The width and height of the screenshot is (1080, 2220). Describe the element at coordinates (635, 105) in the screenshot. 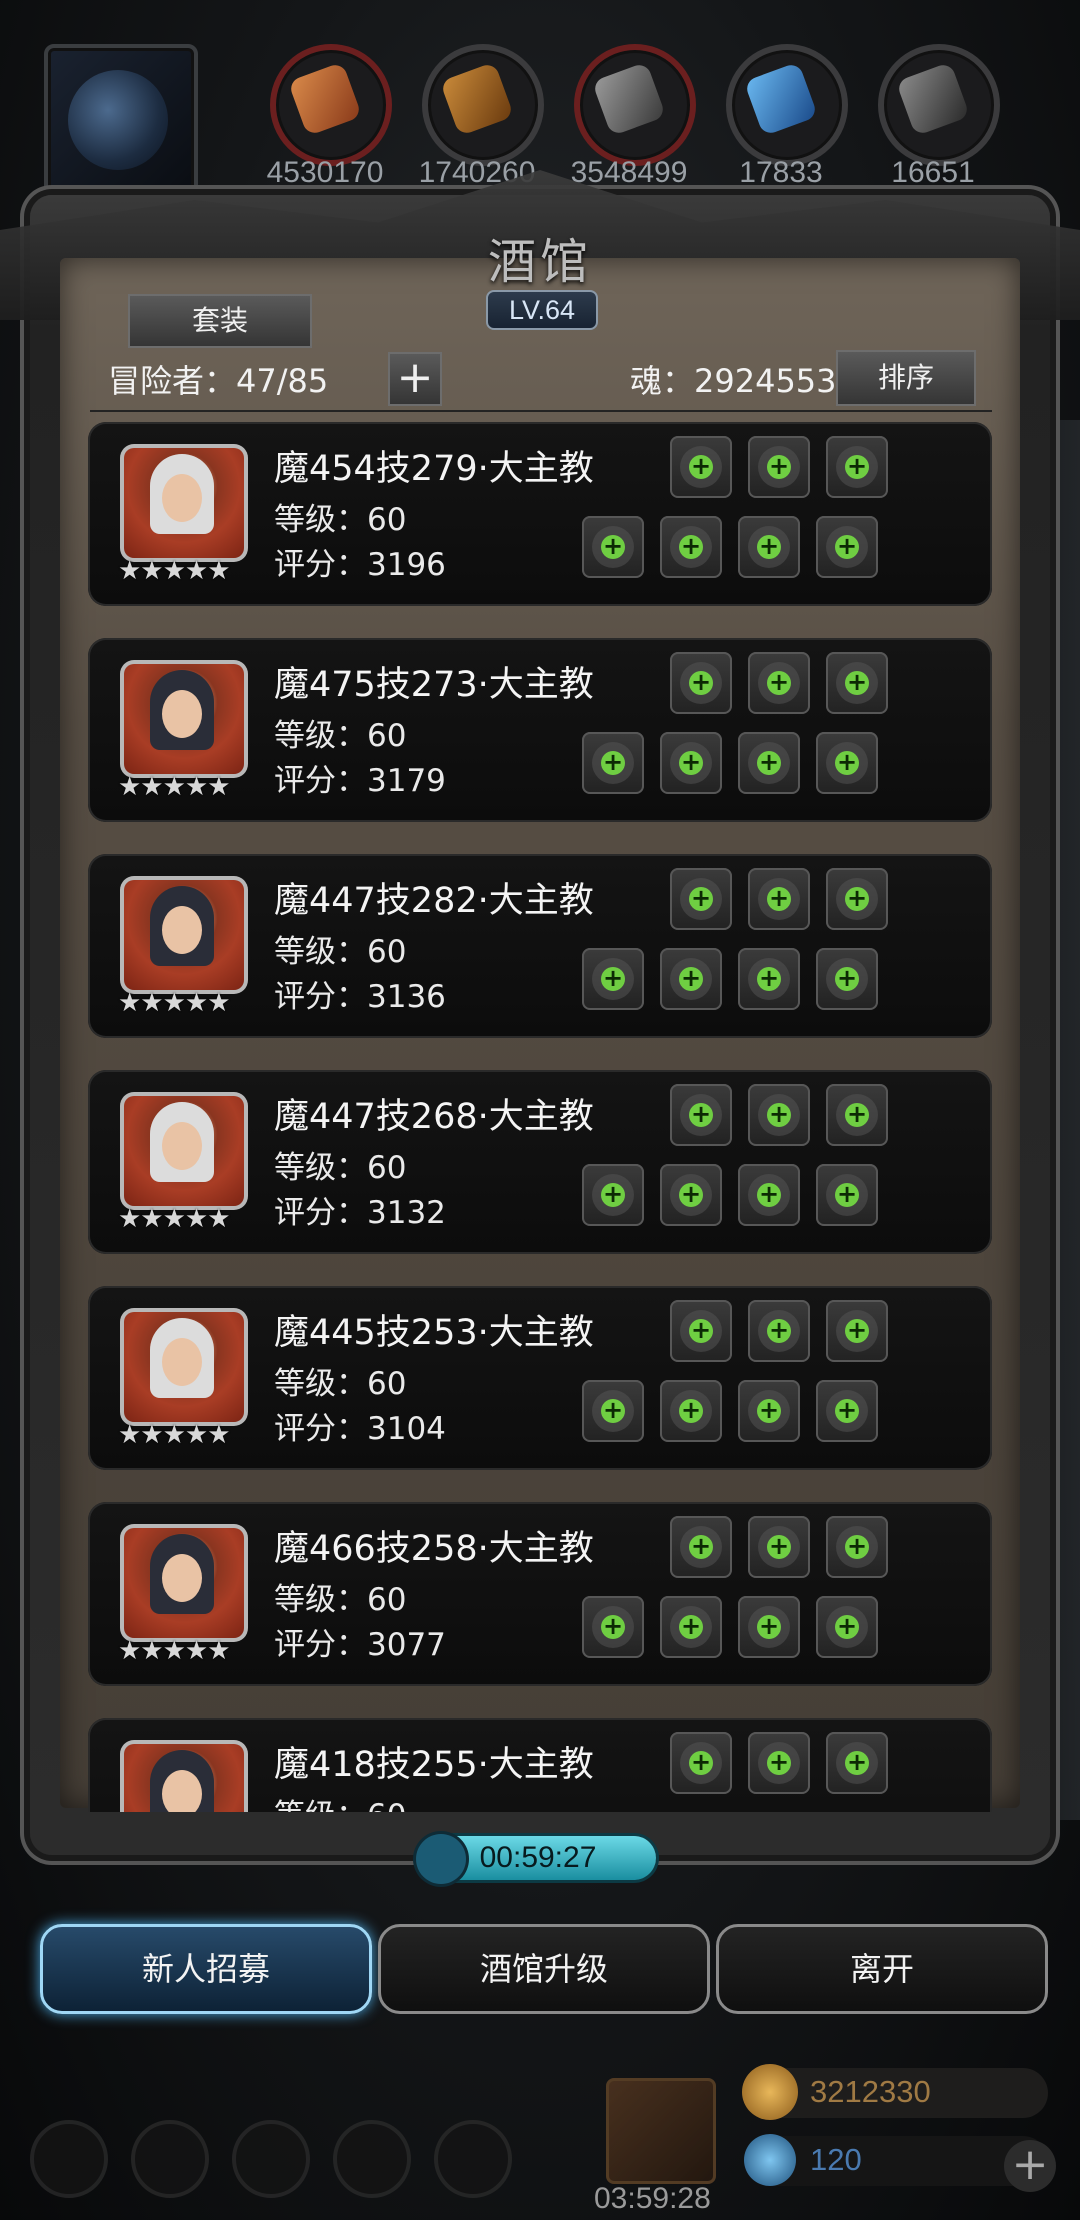

I see `iron-resource-icon` at that location.